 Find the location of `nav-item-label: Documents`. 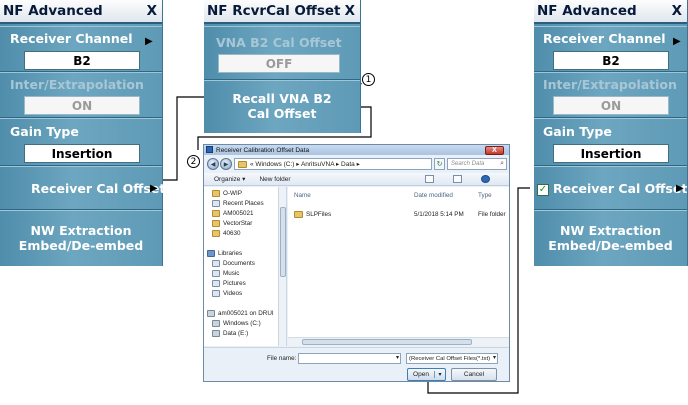

nav-item-label: Documents is located at coordinates (239, 263).